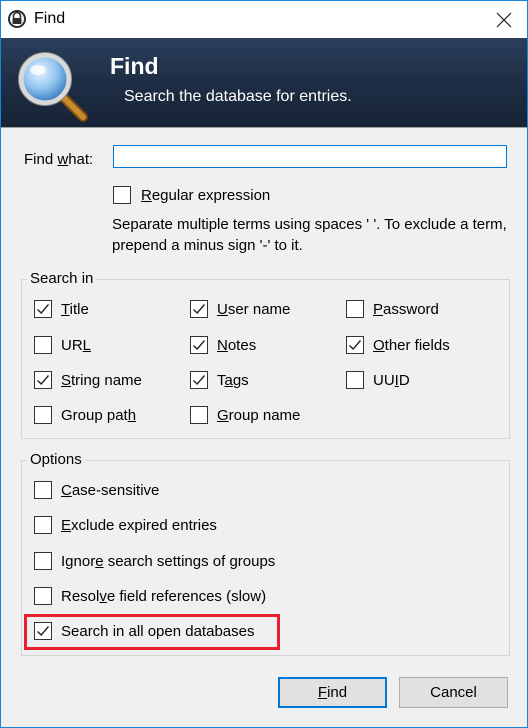  Describe the element at coordinates (43, 345) in the screenshot. I see `url-checkbox` at that location.